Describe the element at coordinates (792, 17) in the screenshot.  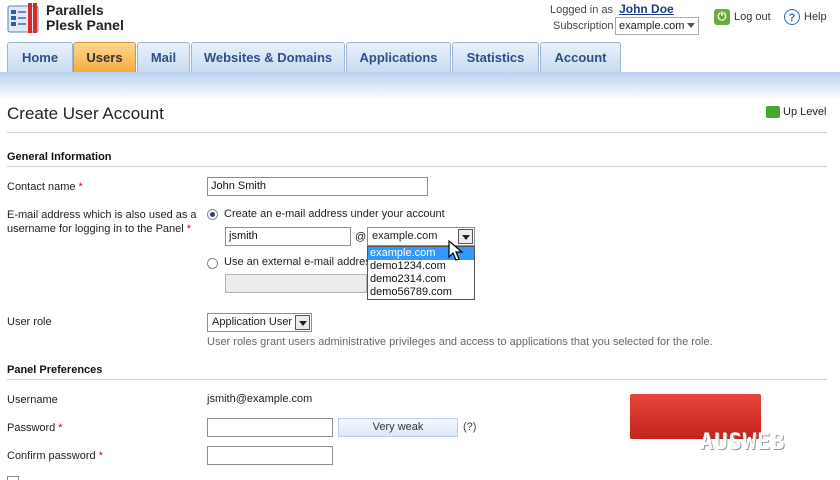
I see `help-icon: ?` at that location.